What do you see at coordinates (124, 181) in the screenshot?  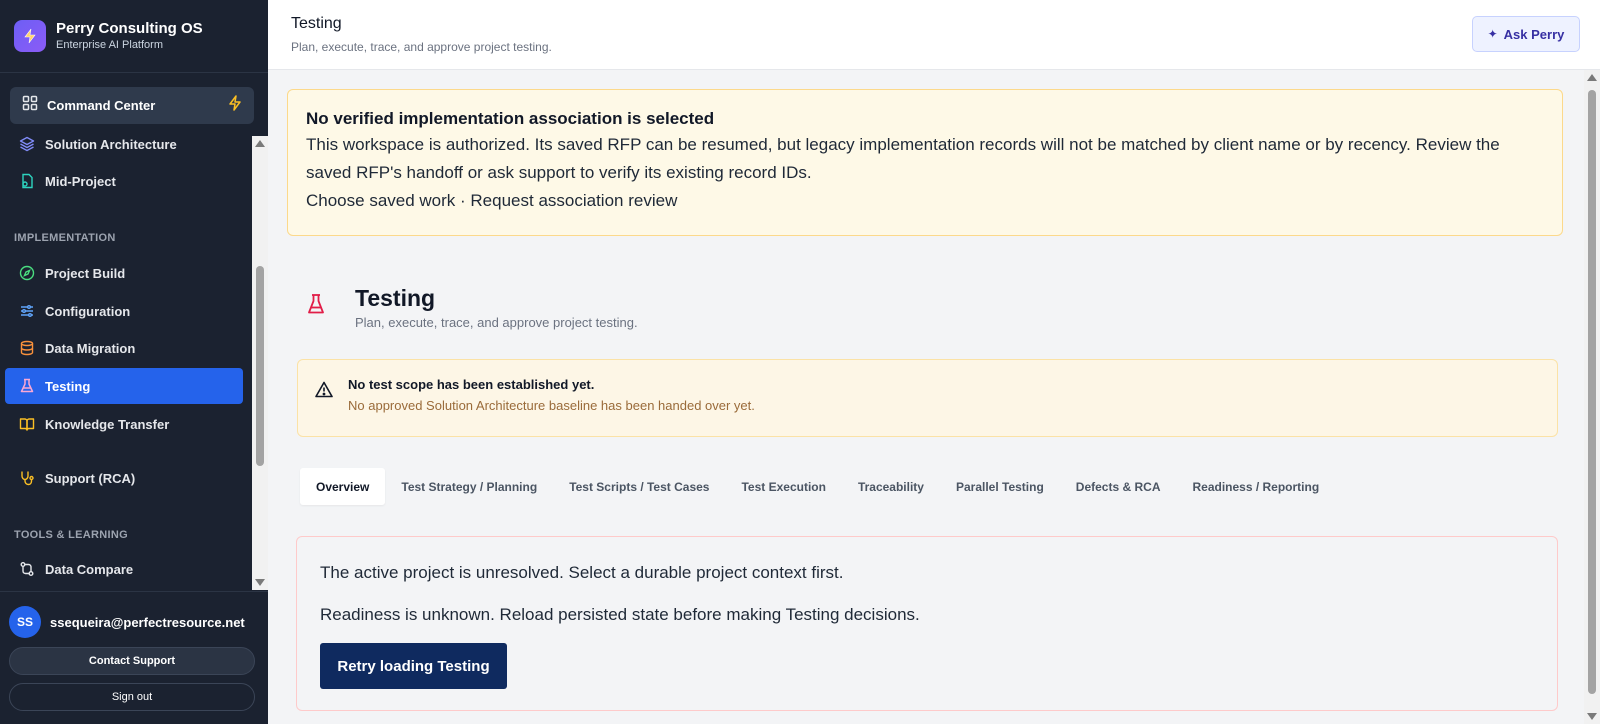 I see `sidebar-item-mid-project: Mid-Project` at bounding box center [124, 181].